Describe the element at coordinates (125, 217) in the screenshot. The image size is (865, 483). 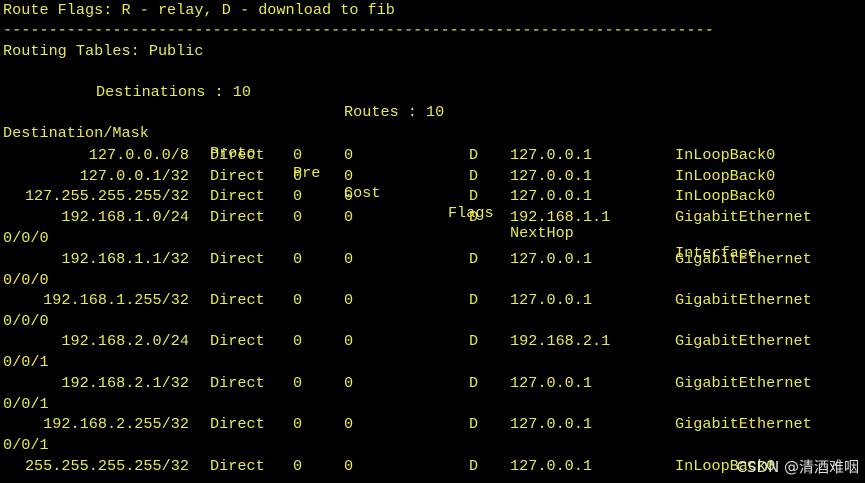
I see `cell-destination: 192.168.1.0/24` at that location.